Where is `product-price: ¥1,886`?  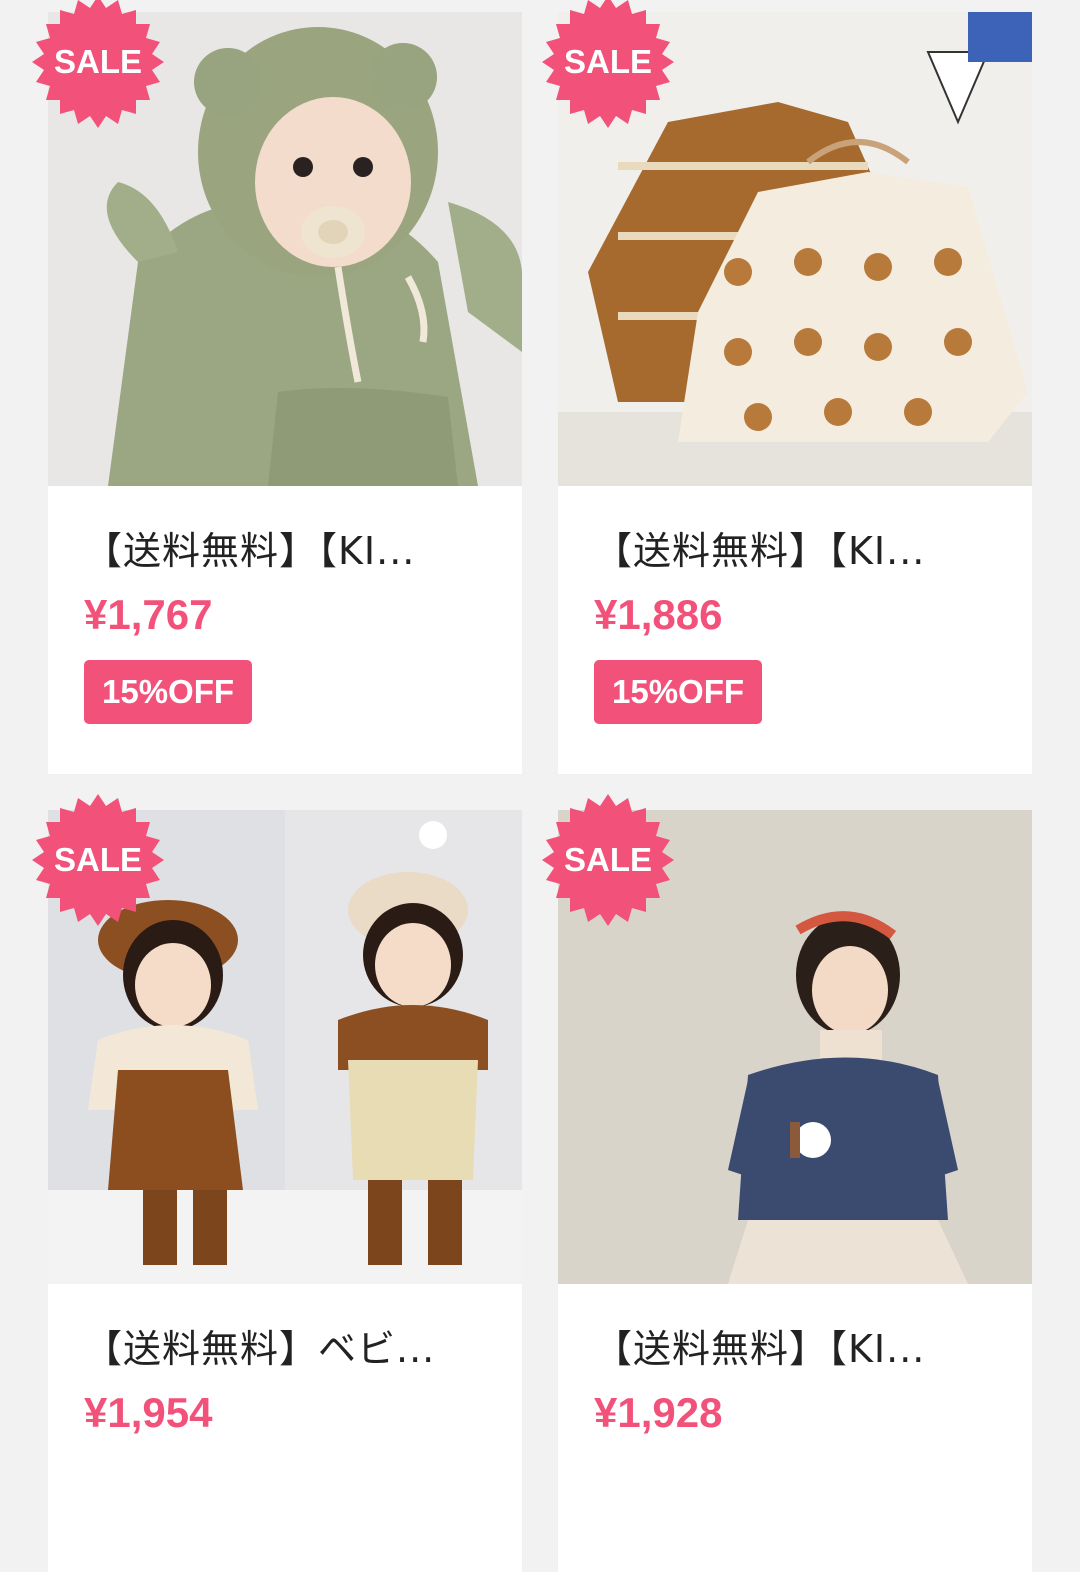
product-price: ¥1,886 is located at coordinates (658, 614).